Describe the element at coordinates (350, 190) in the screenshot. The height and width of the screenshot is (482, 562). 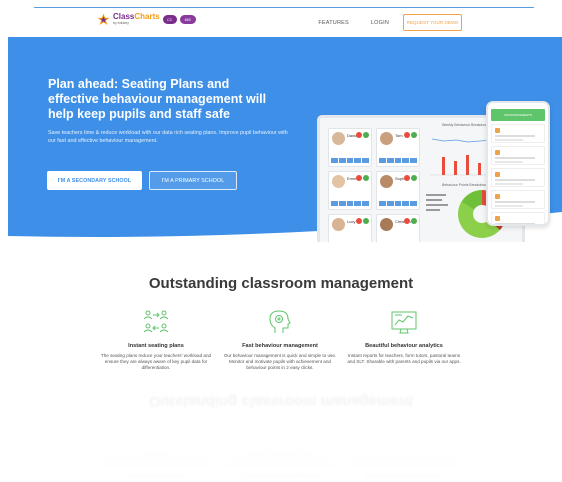
I see `seat-card: Emma` at that location.